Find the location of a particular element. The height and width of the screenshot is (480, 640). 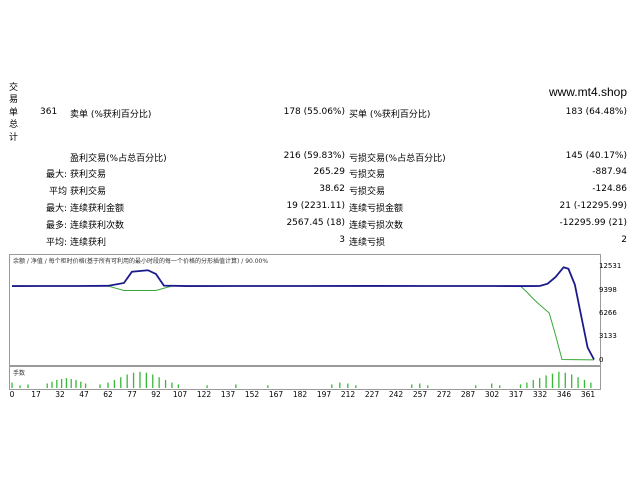

buy-value: 183 (64.48%) is located at coordinates (596, 112).